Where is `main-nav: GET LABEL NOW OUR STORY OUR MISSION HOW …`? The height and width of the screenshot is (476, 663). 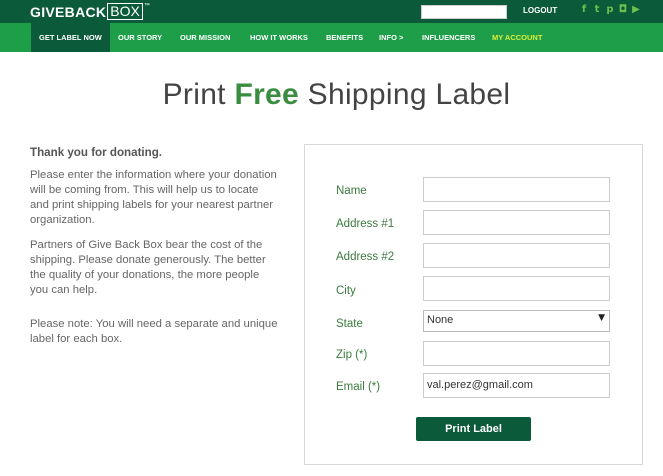
main-nav: GET LABEL NOW OUR STORY OUR MISSION HOW … is located at coordinates (331, 37).